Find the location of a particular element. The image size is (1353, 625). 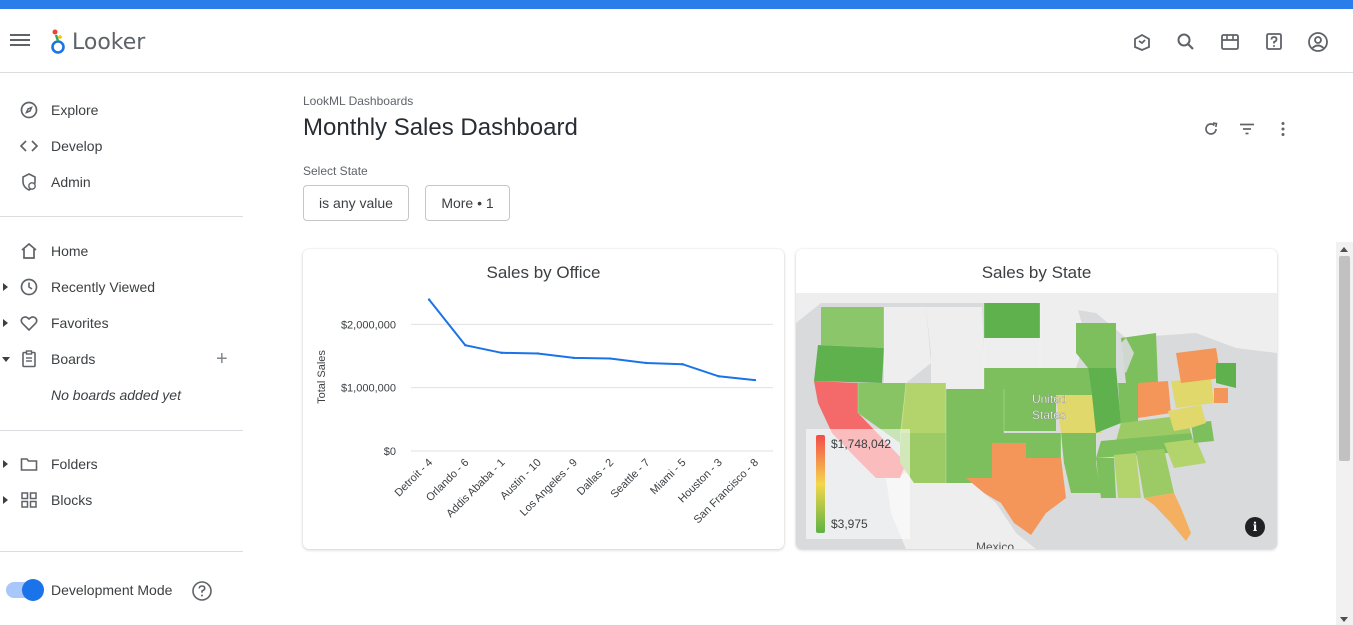

sidebar-item-label: Folders is located at coordinates (74, 464).